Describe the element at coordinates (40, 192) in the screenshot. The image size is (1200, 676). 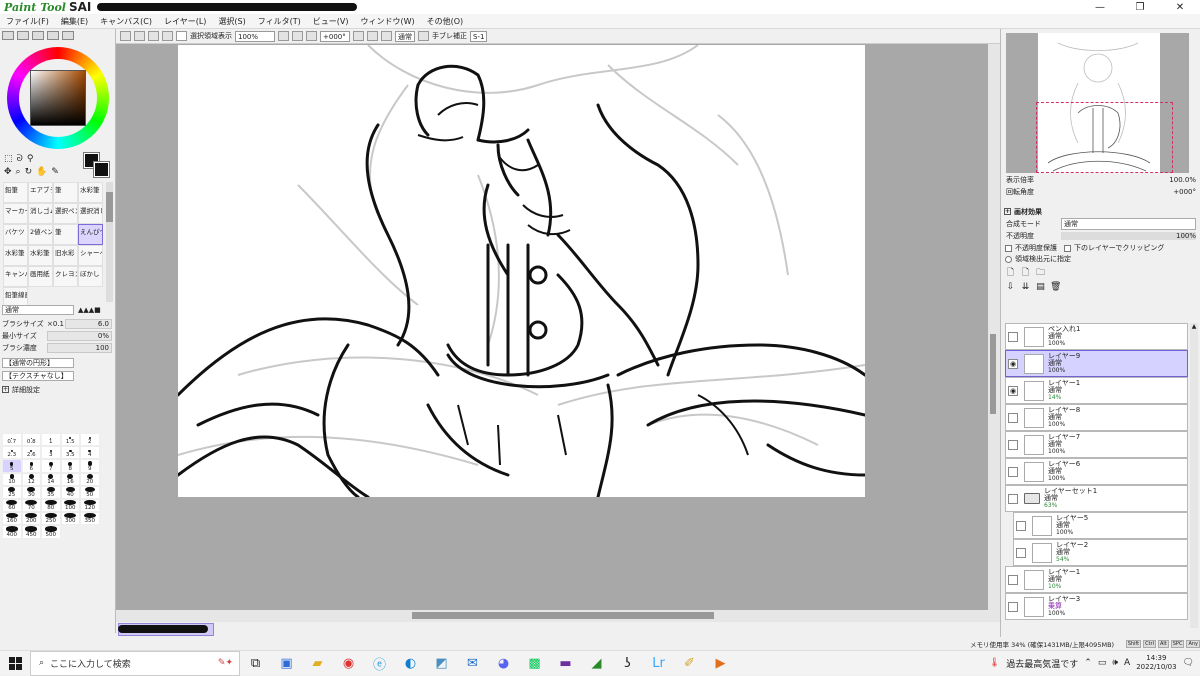
I see `brush-slot: エアブラシ` at that location.